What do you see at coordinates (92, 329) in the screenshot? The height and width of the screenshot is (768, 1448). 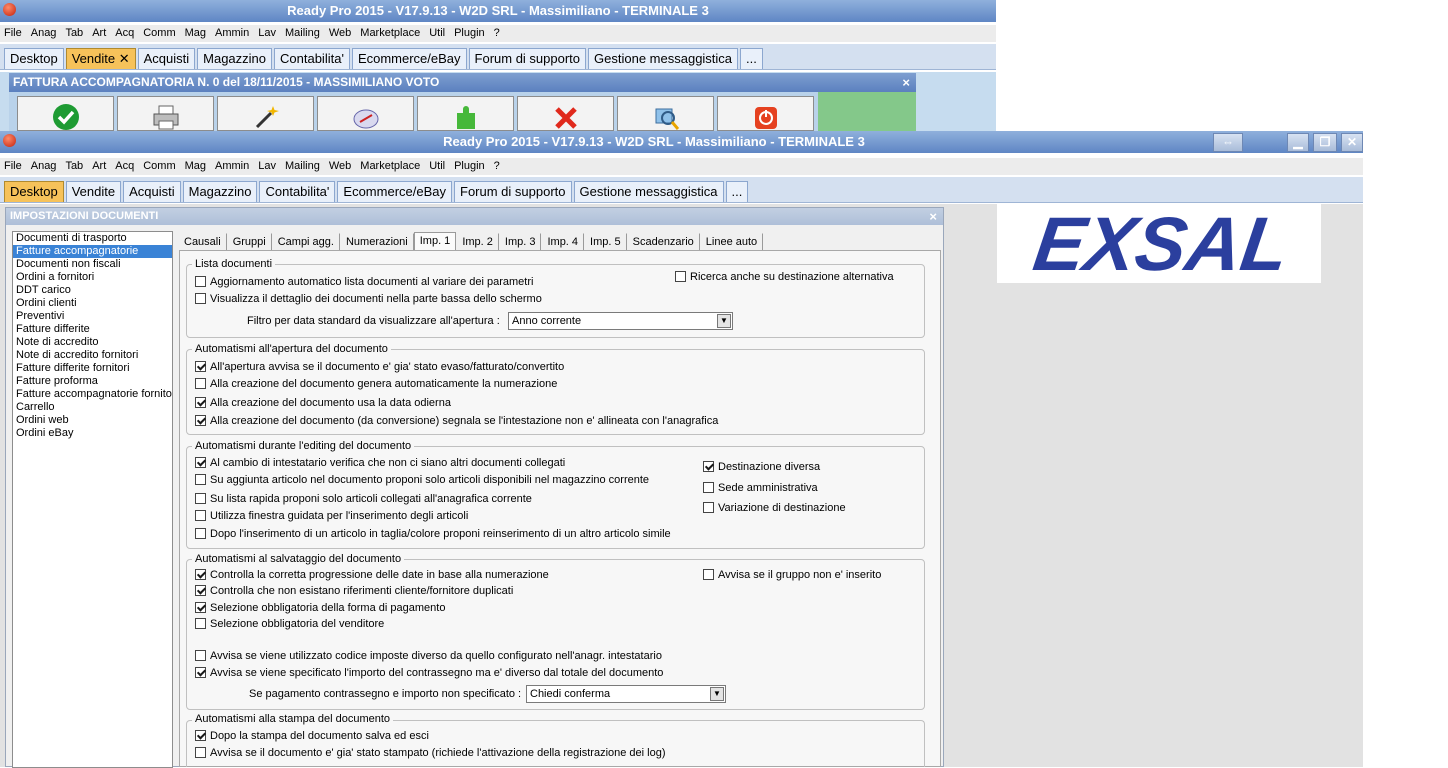 I see `list-item: Fatture differite` at bounding box center [92, 329].